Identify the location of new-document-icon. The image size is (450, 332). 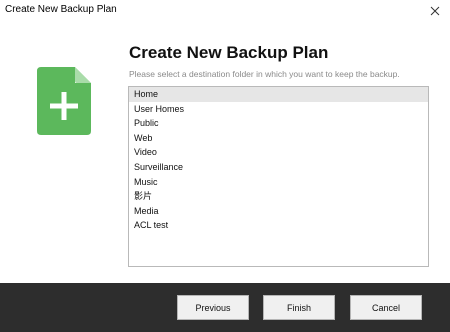
(64, 101).